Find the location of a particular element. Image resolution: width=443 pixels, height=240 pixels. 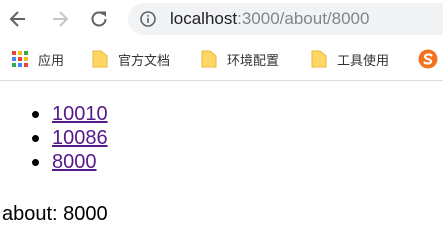

bookmark-apps: 应用 is located at coordinates (38, 59).